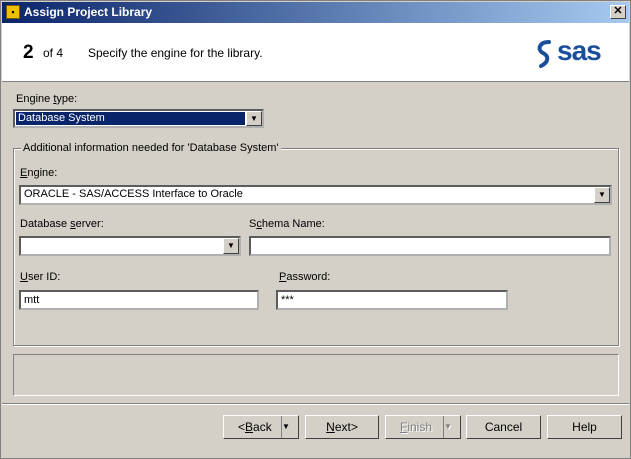 This screenshot has width=631, height=459. Describe the element at coordinates (315, 404) in the screenshot. I see `footer-divider` at that location.